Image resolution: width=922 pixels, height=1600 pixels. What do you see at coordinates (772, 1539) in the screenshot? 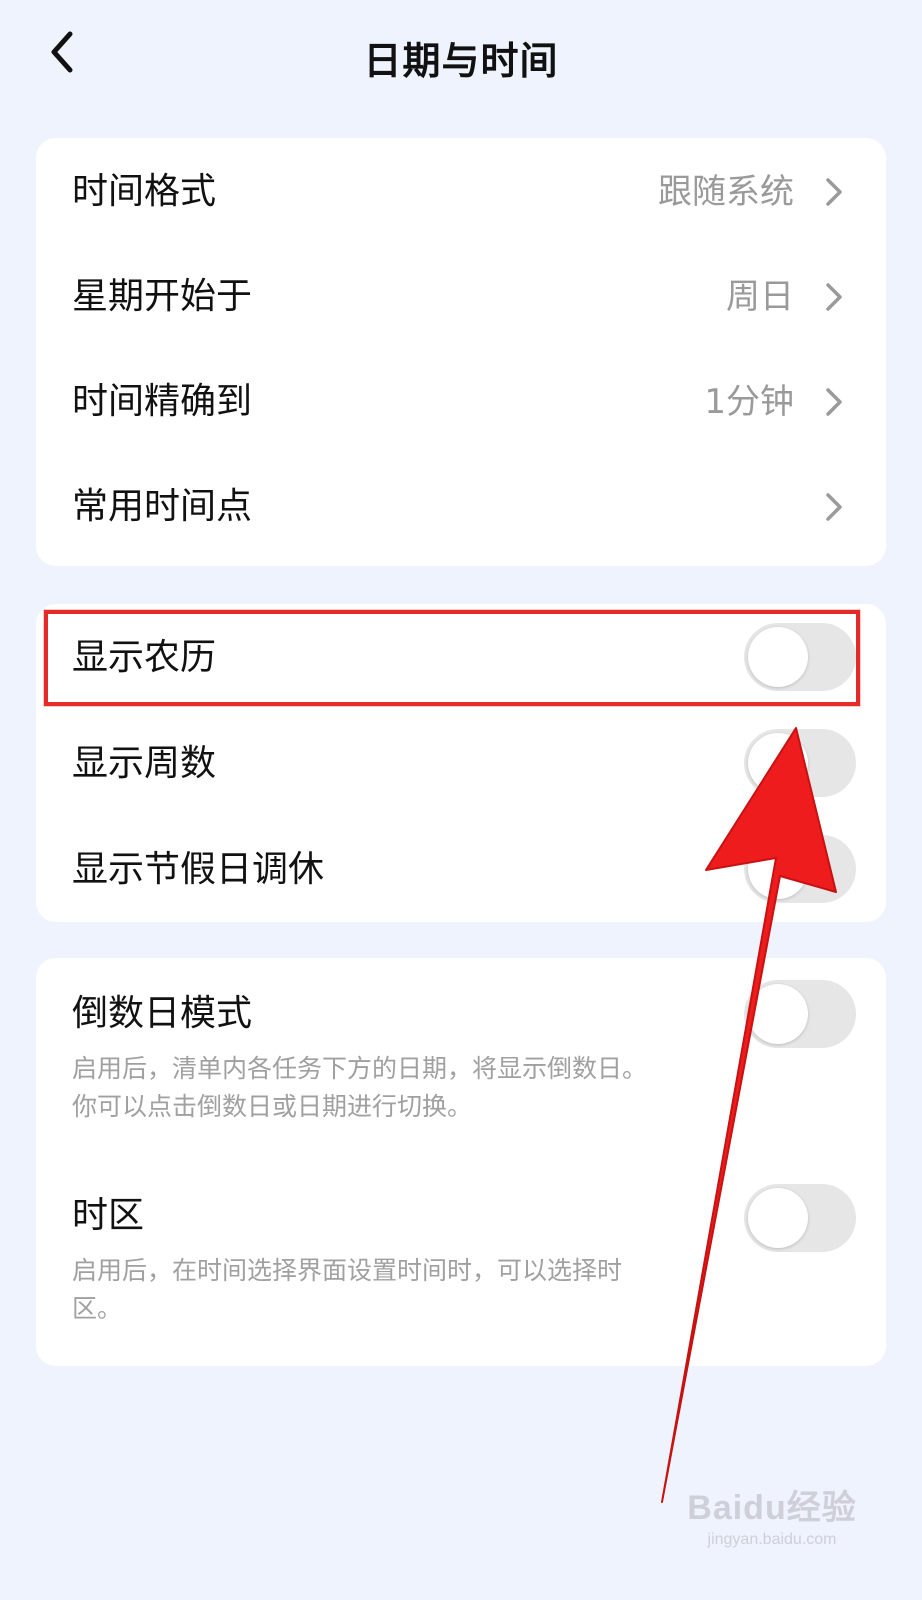
I see `watermark-url: jingyan.baidu.com` at bounding box center [772, 1539].